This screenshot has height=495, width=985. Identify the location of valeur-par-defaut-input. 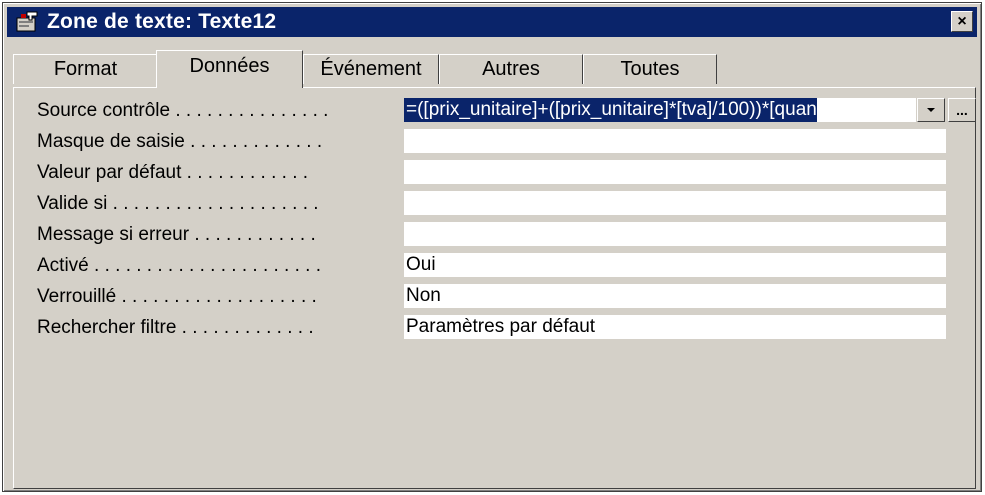
(675, 172).